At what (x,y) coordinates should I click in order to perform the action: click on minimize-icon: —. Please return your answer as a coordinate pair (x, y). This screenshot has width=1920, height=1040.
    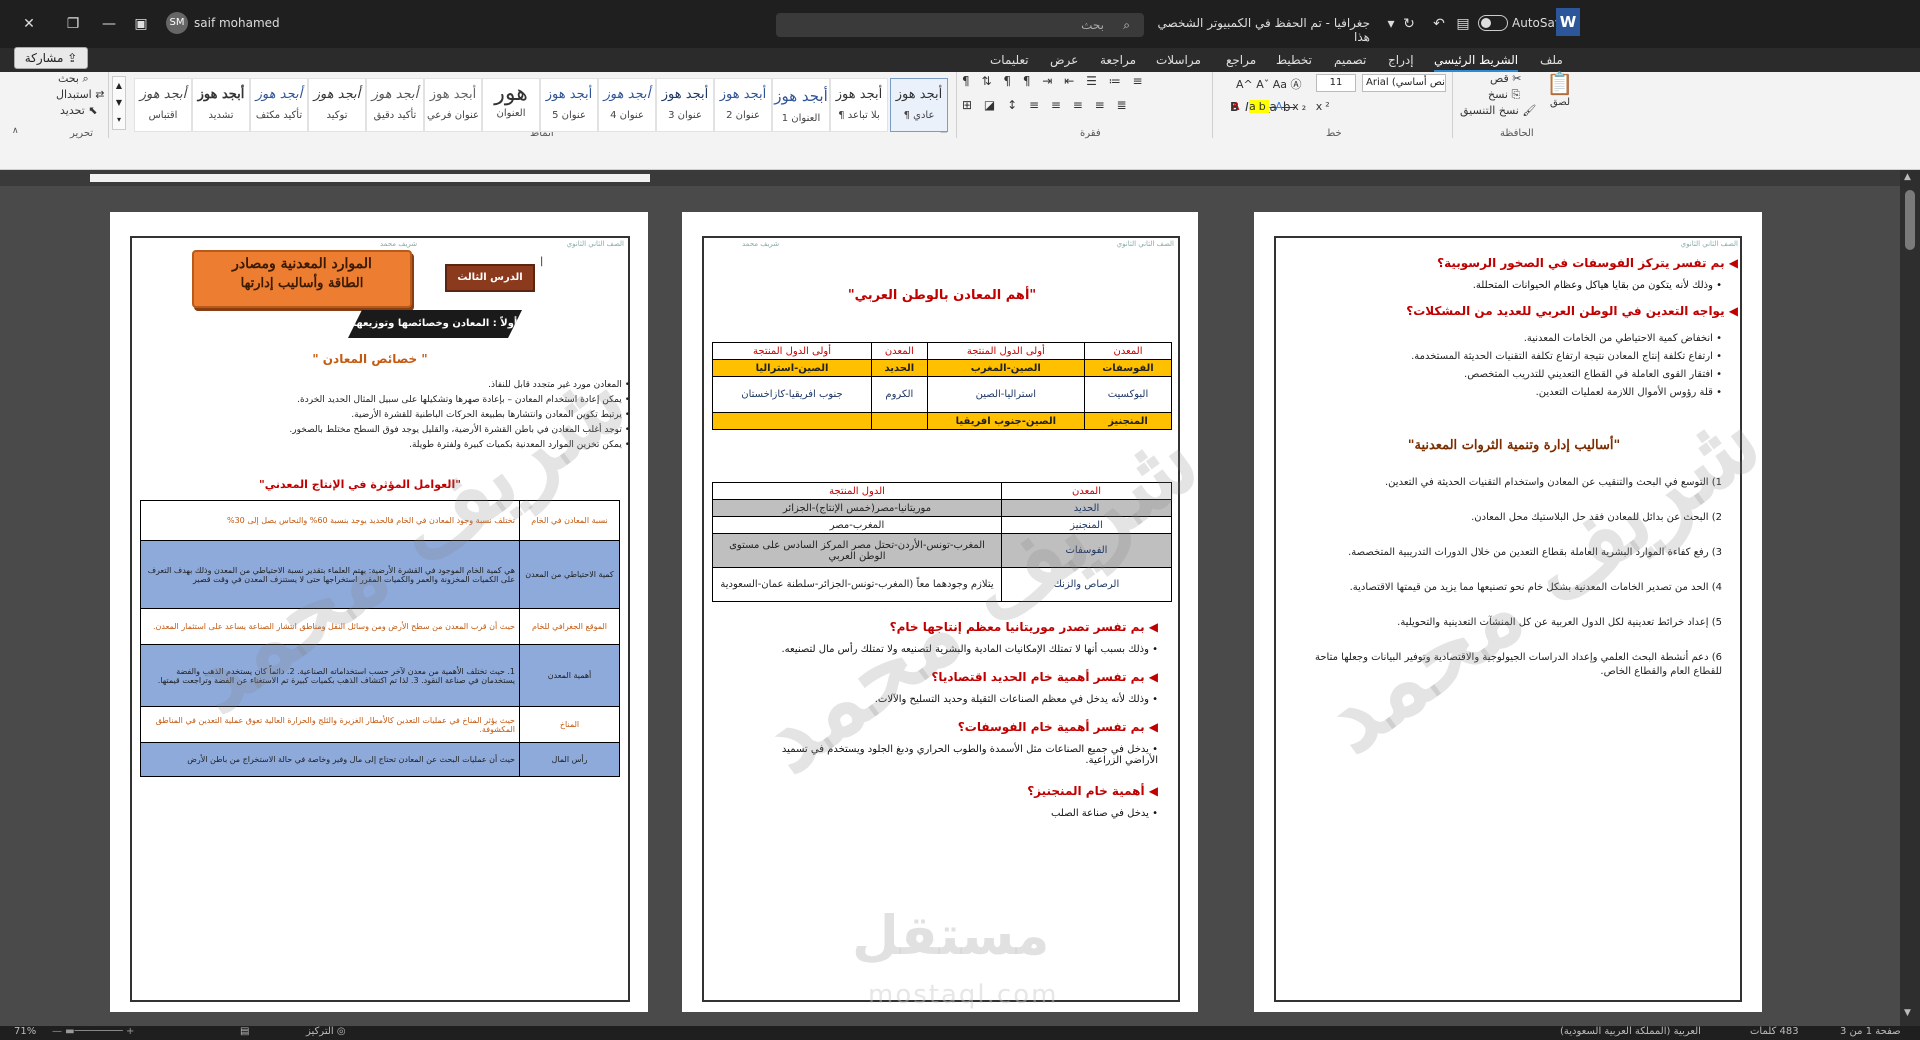
    Looking at the image, I should click on (109, 24).